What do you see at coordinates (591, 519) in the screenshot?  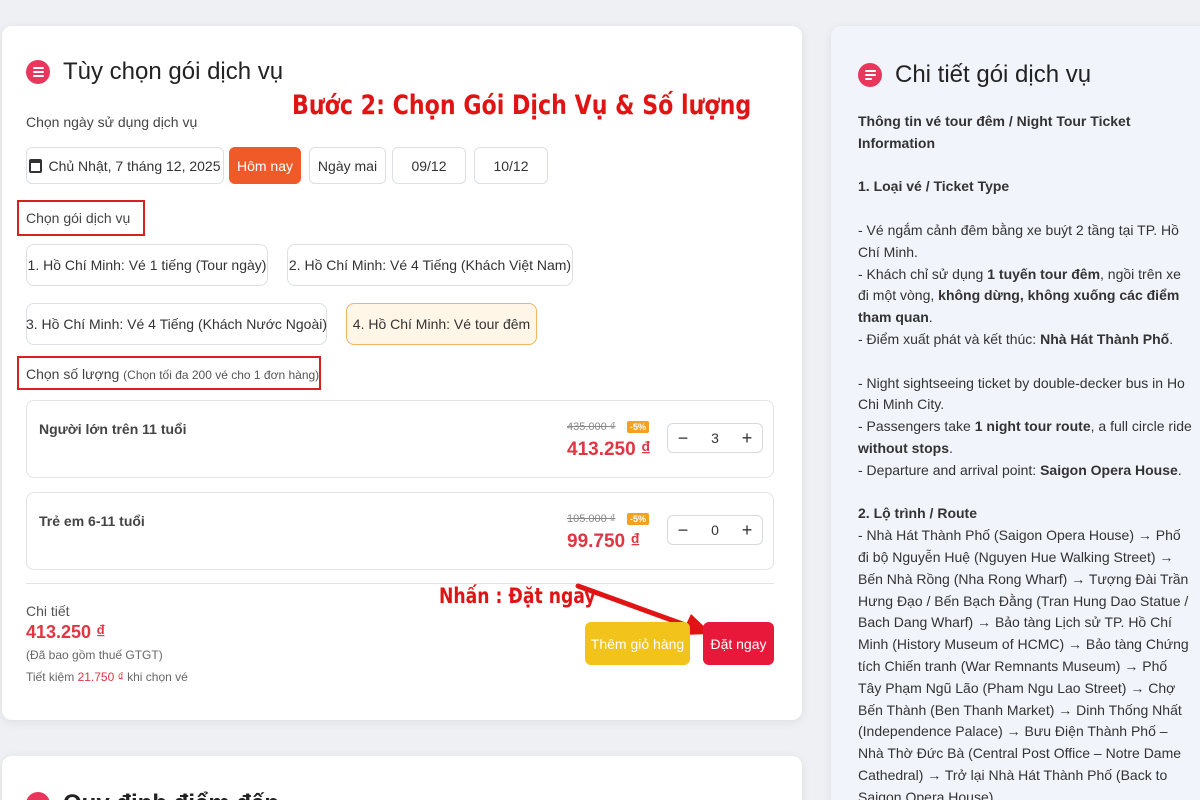 I see `ticket-old-price: 105.000 ₫` at bounding box center [591, 519].